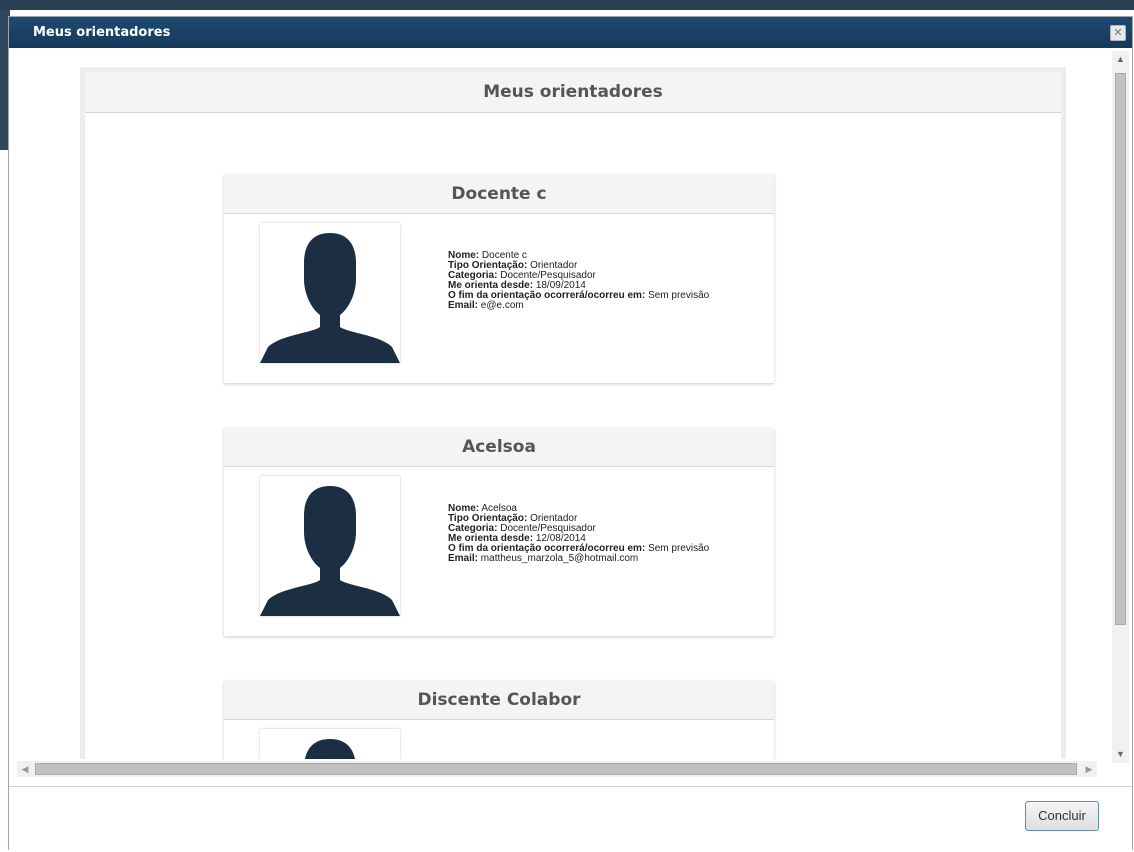  What do you see at coordinates (502, 305) in the screenshot?
I see `detail-value: e@e.com` at bounding box center [502, 305].